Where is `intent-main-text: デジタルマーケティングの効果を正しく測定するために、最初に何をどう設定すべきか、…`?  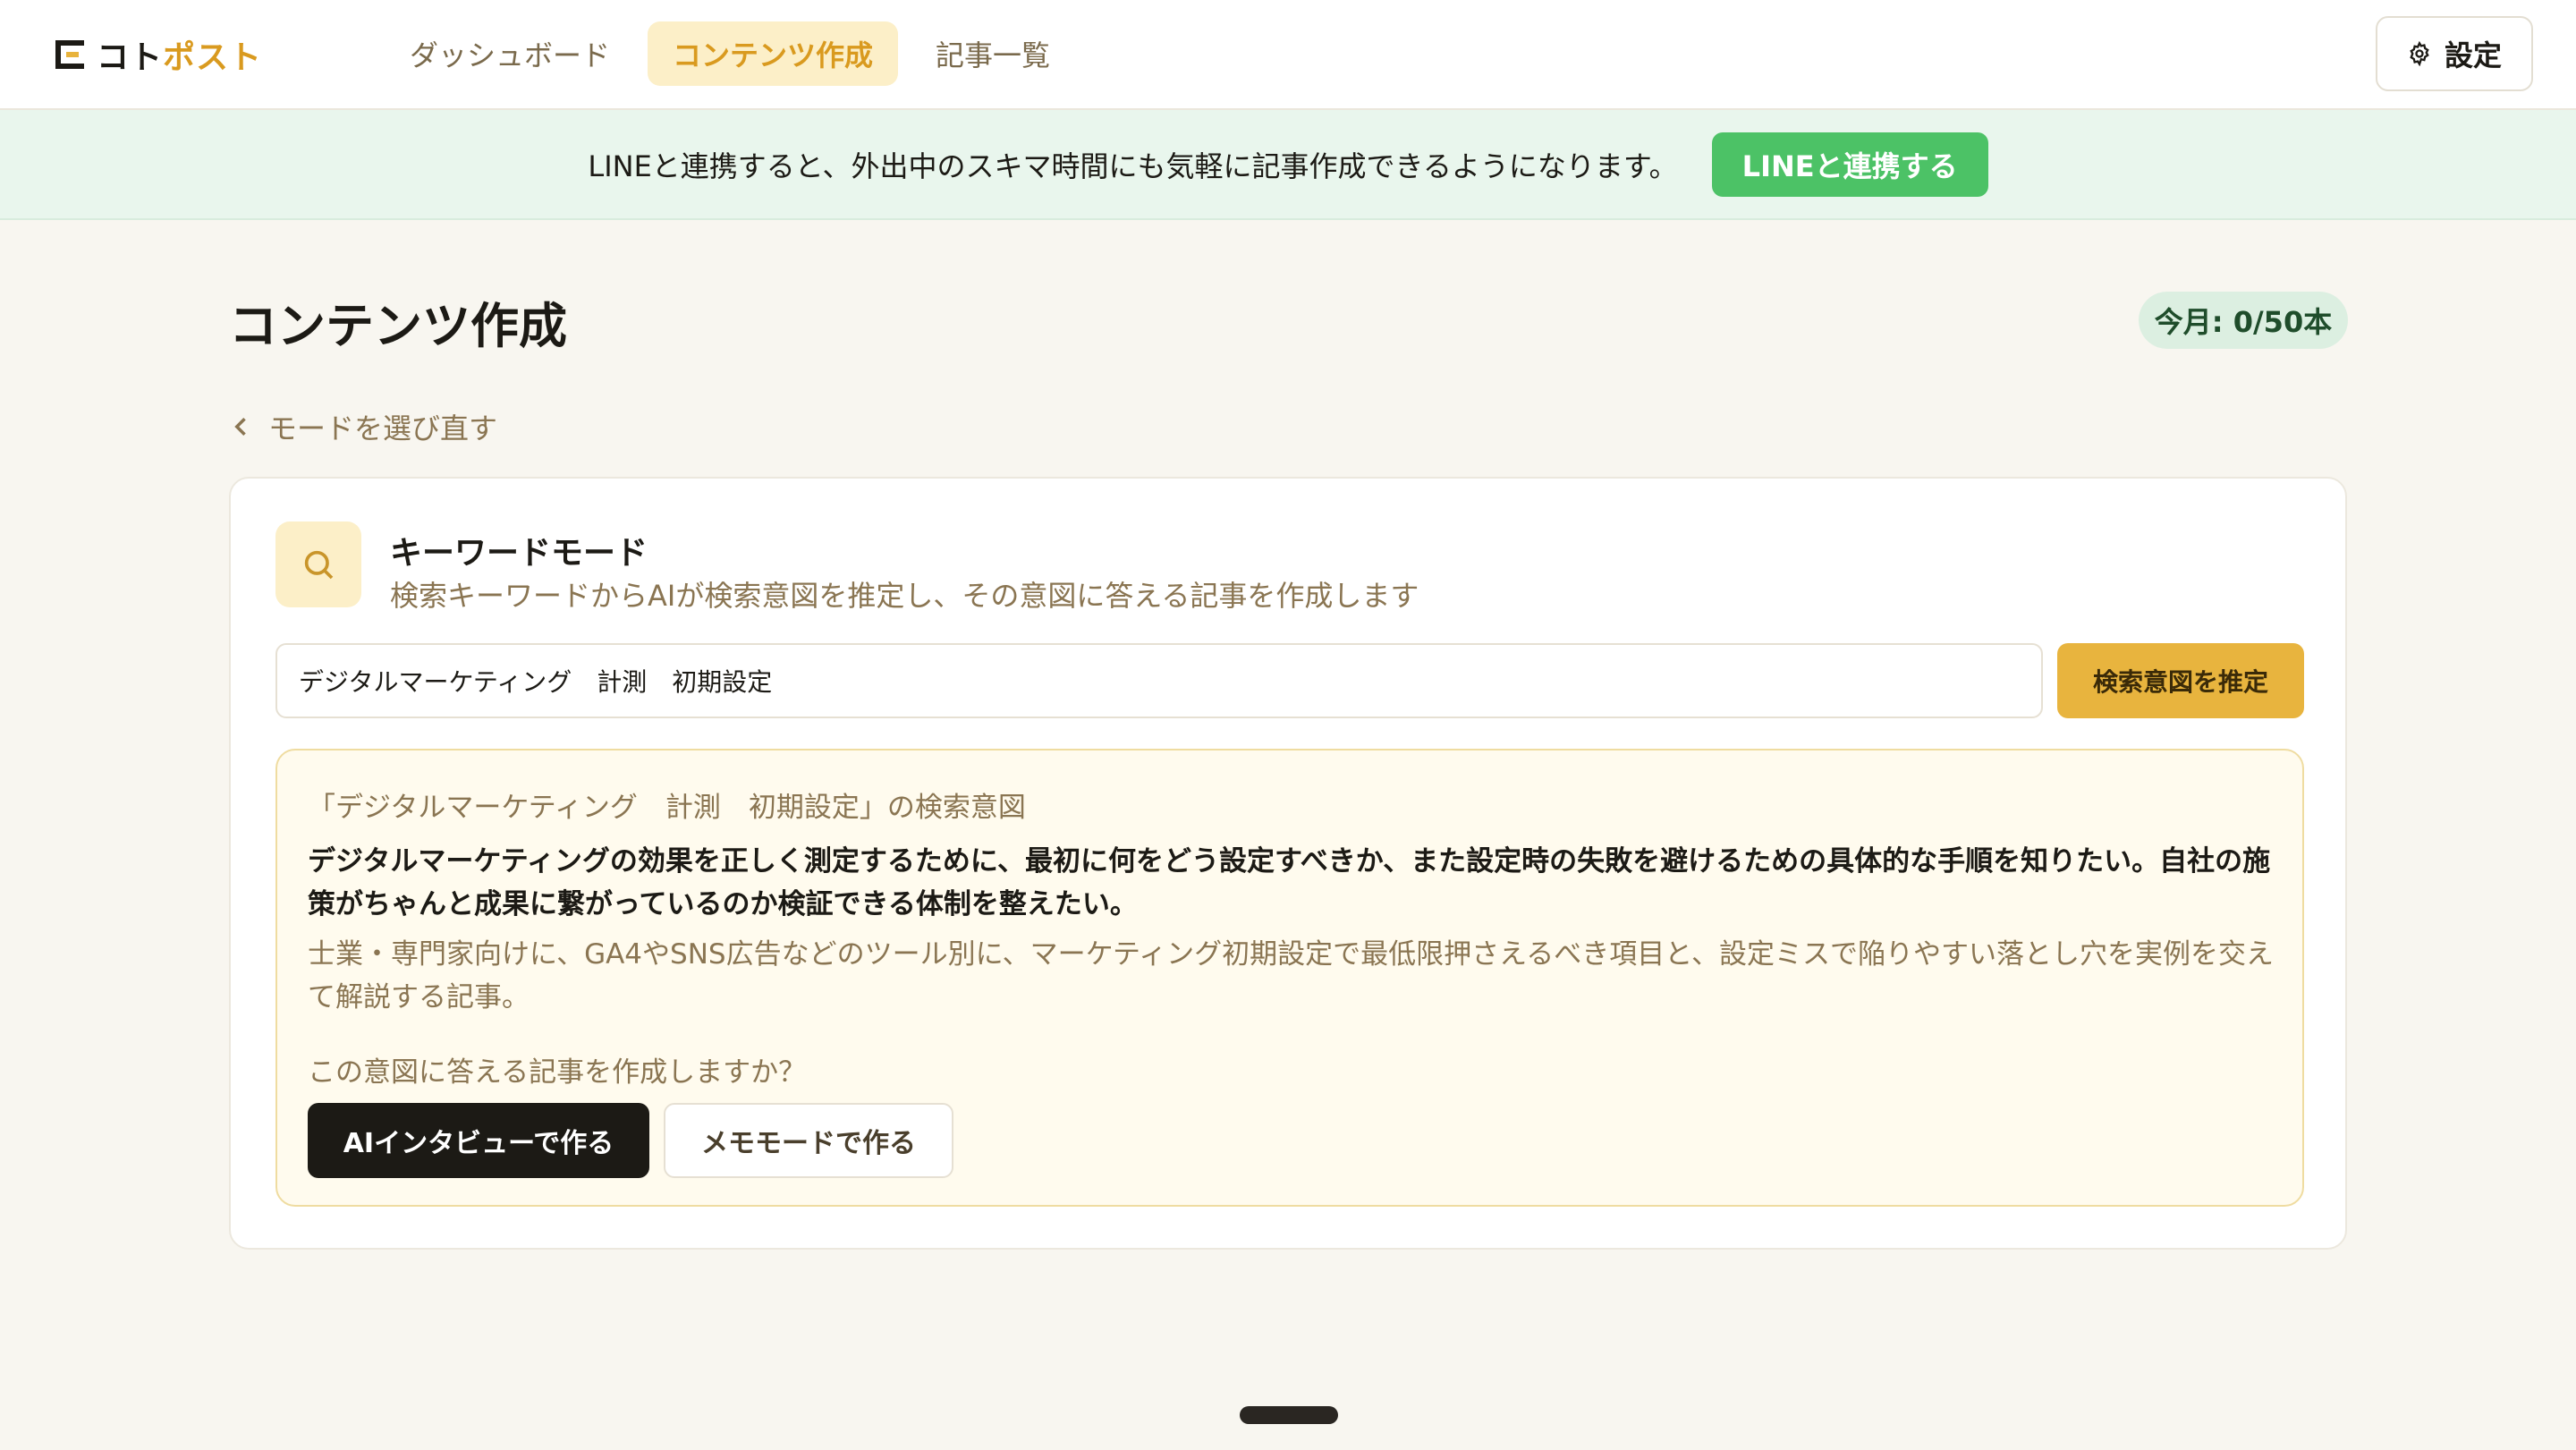
intent-main-text: デジタルマーケティングの効果を正しく測定するために、最初に何をどう設定すべきか、… is located at coordinates (1289, 883).